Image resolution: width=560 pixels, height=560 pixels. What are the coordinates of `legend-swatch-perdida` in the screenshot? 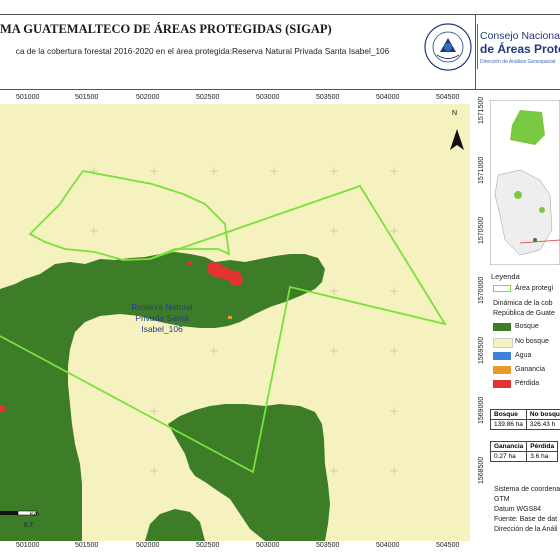 It's located at (502, 384).